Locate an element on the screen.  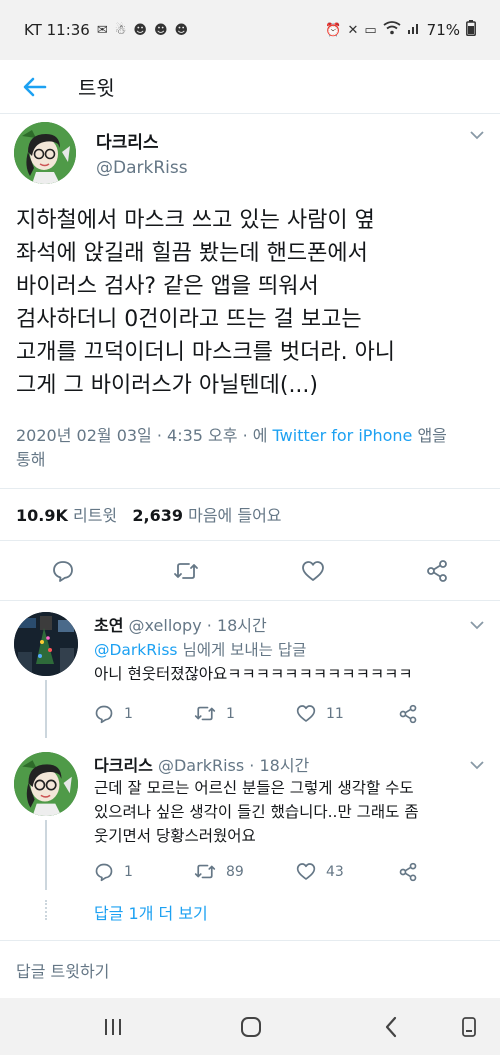
reply-author-name: 초연 is located at coordinates (108, 625).